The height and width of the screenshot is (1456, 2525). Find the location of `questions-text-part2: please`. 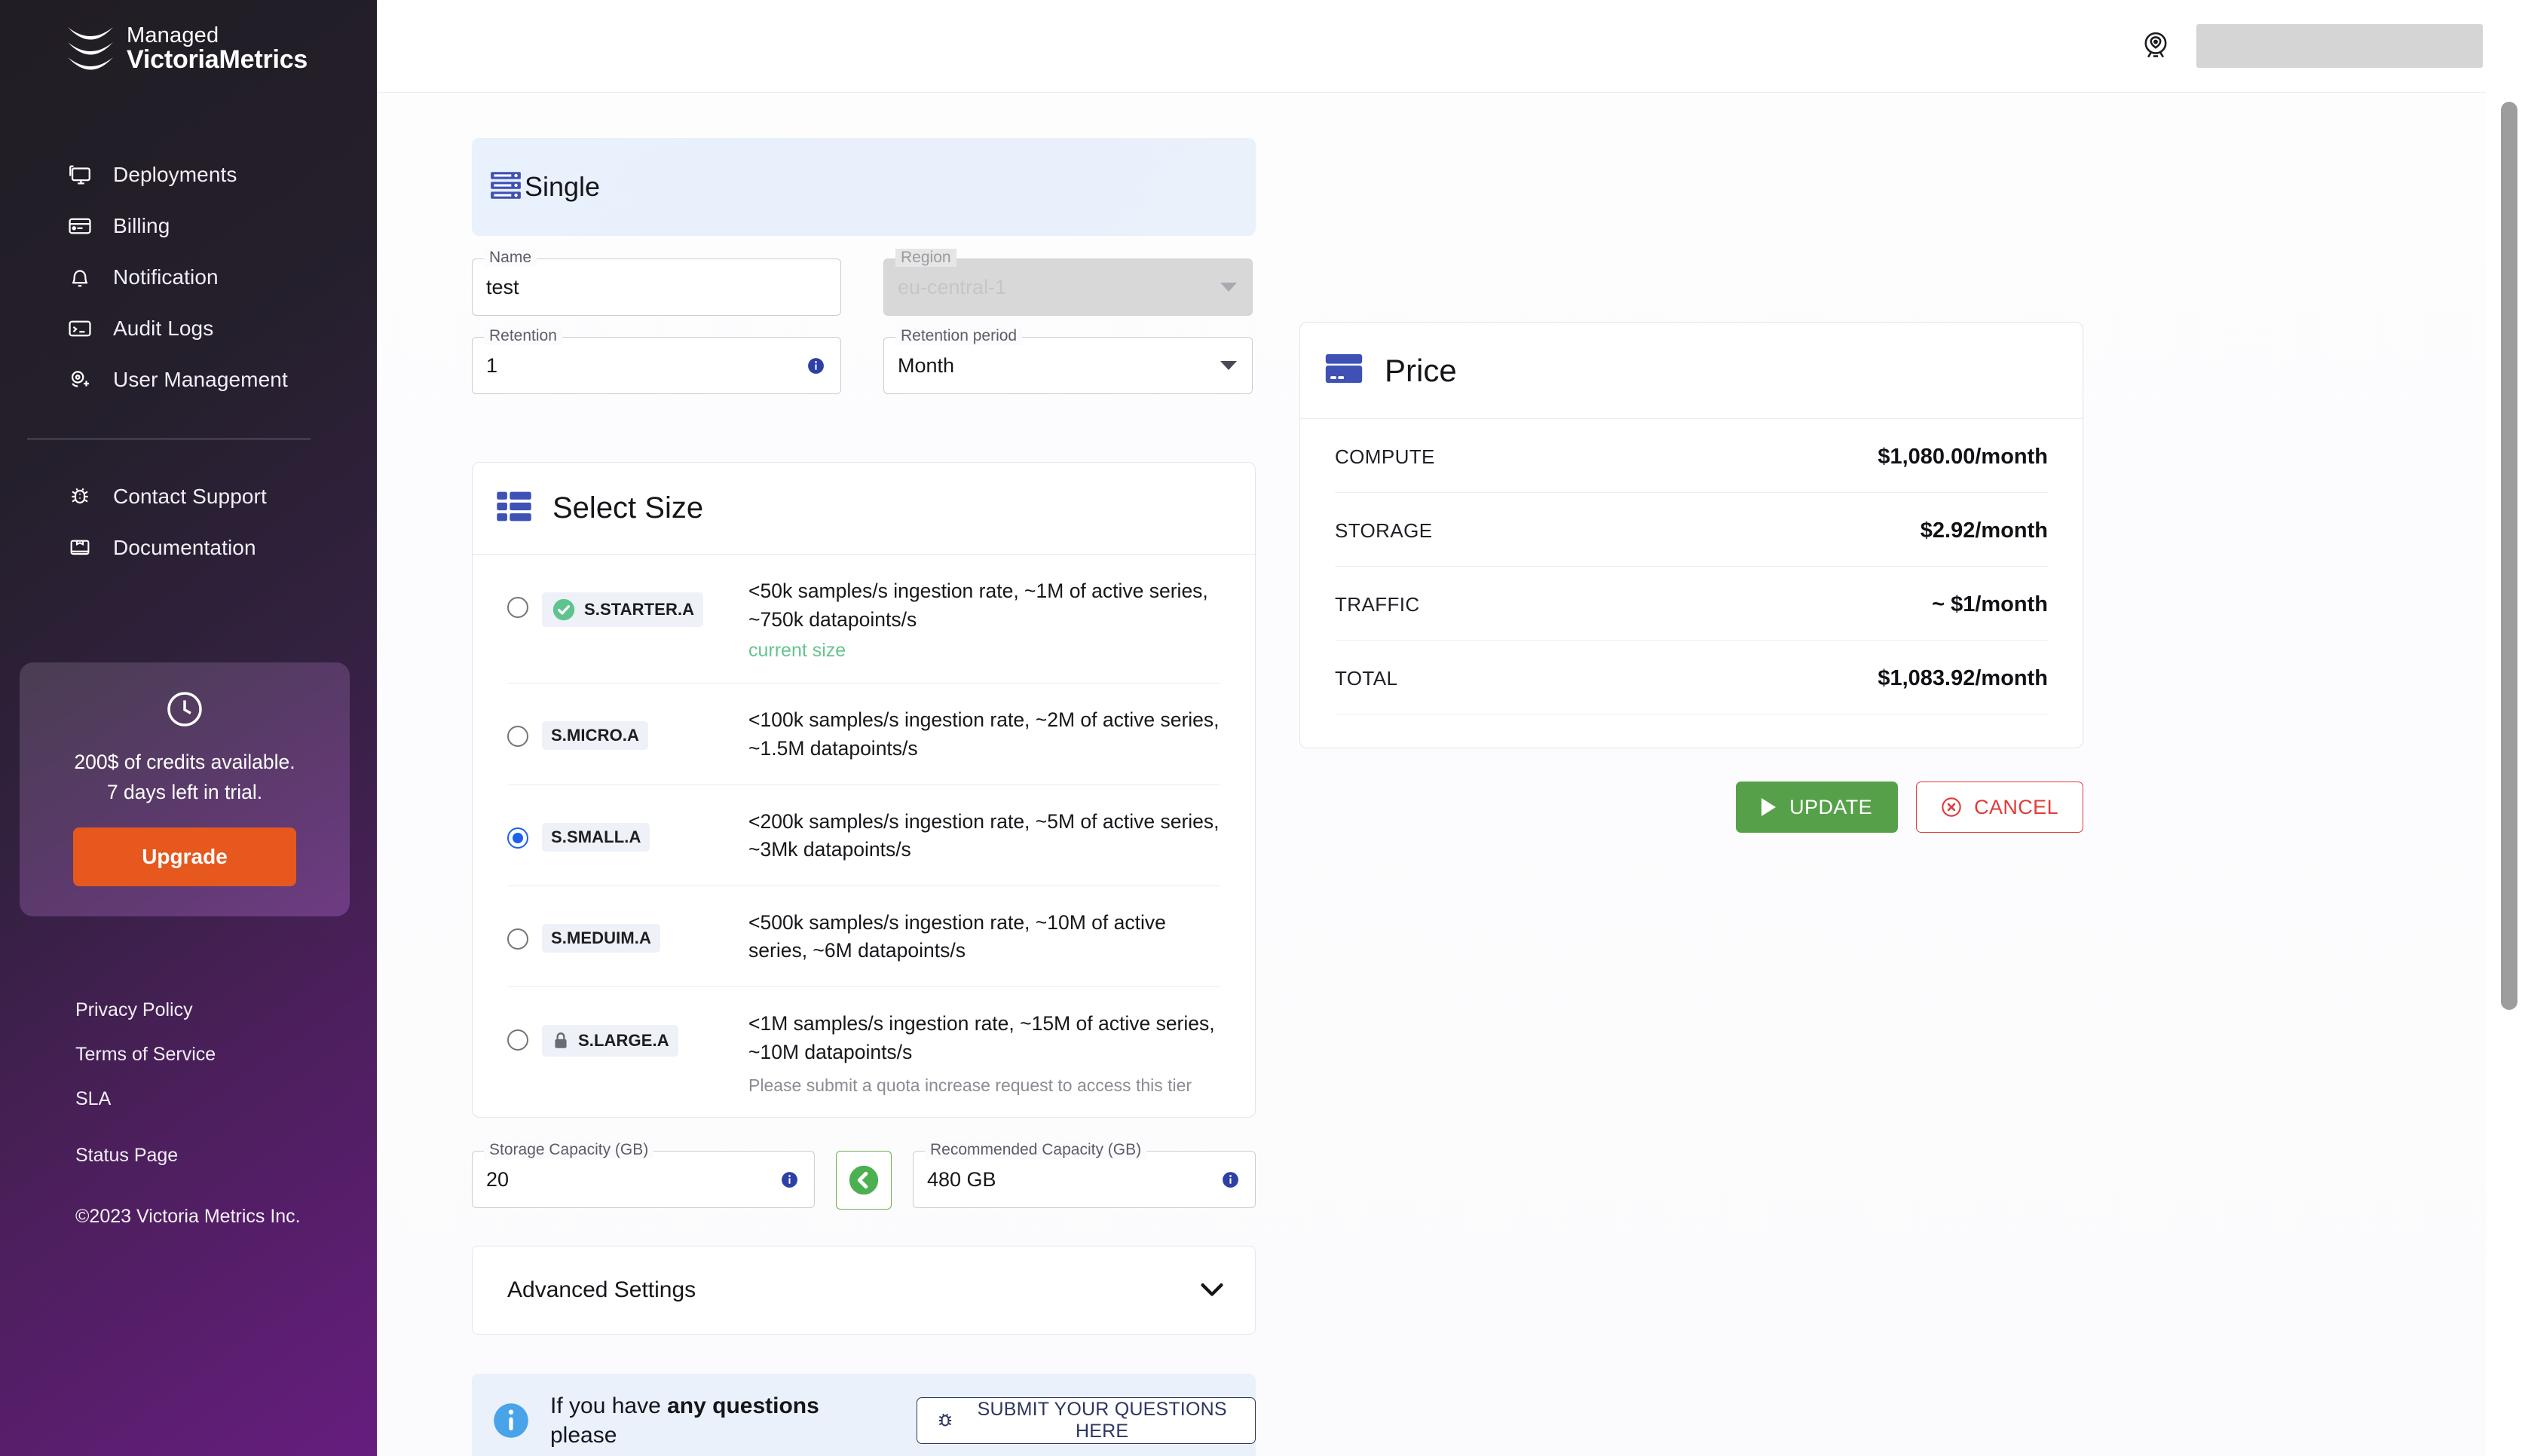

questions-text-part2: please is located at coordinates (583, 1435).